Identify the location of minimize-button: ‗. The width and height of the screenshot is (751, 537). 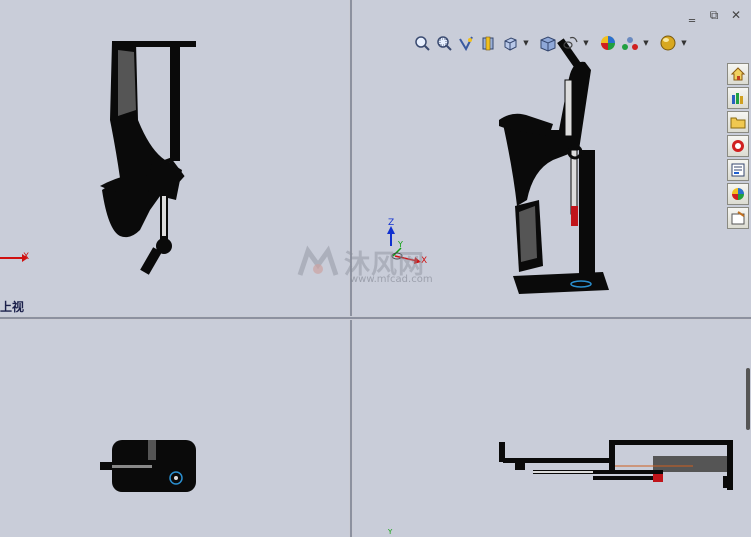
(692, 15).